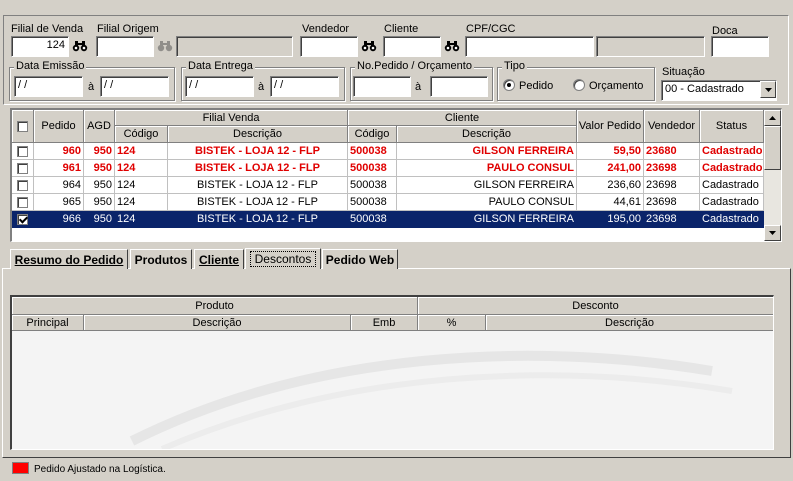  What do you see at coordinates (47, 29) in the screenshot?
I see `filial-venda-label: Filial de Venda` at bounding box center [47, 29].